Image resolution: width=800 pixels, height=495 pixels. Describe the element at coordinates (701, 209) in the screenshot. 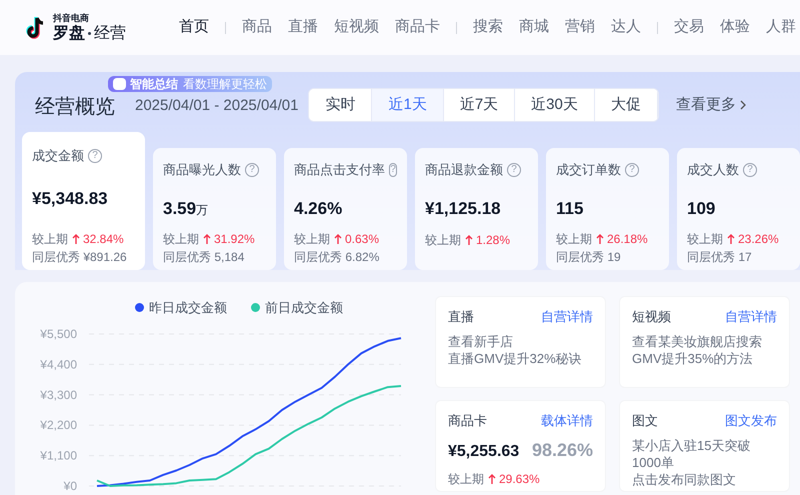

I see `metric-value: 109` at that location.